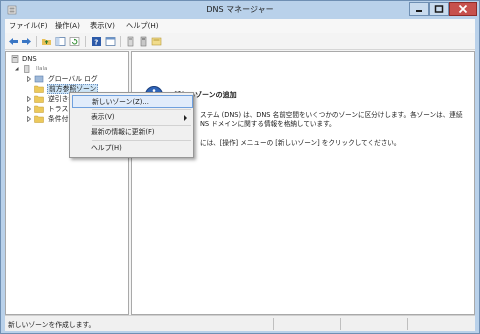  I want to click on server-stopped-icon, so click(143, 41).